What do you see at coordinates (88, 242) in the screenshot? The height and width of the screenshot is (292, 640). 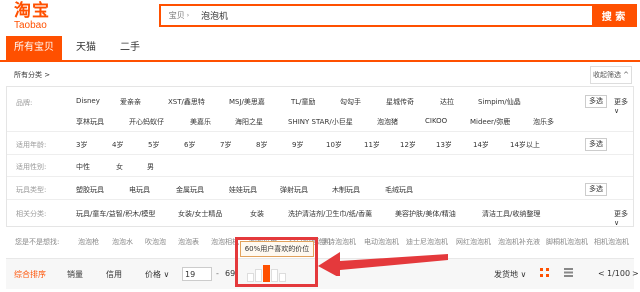 I see `suggestion-link: 泡泡枪` at bounding box center [88, 242].